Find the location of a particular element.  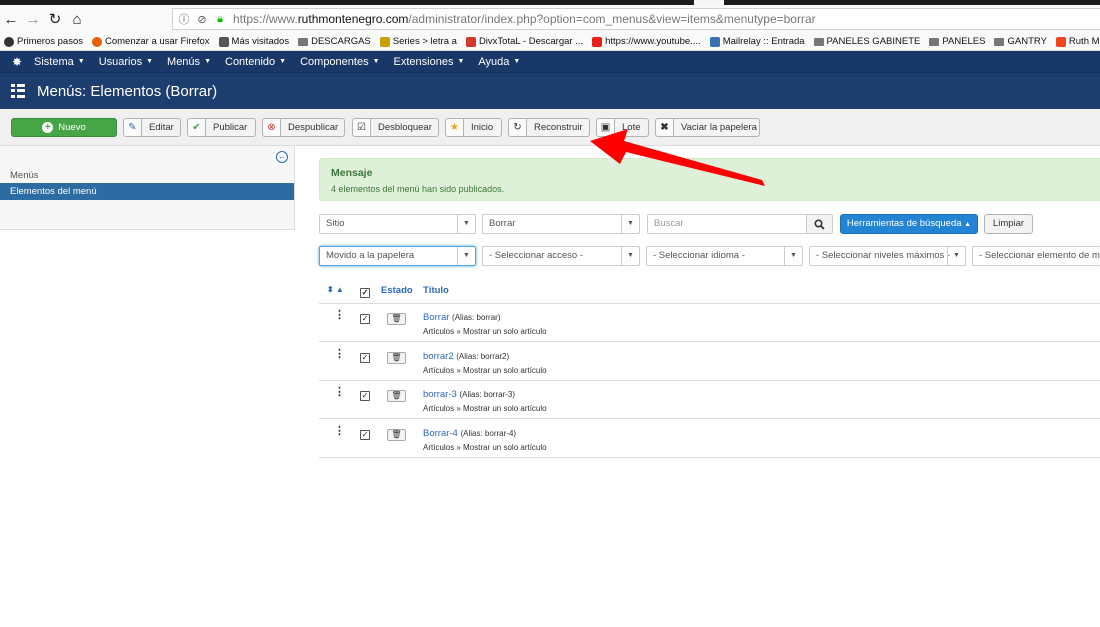

bookmark-item: GANTRY is located at coordinates (1020, 41).